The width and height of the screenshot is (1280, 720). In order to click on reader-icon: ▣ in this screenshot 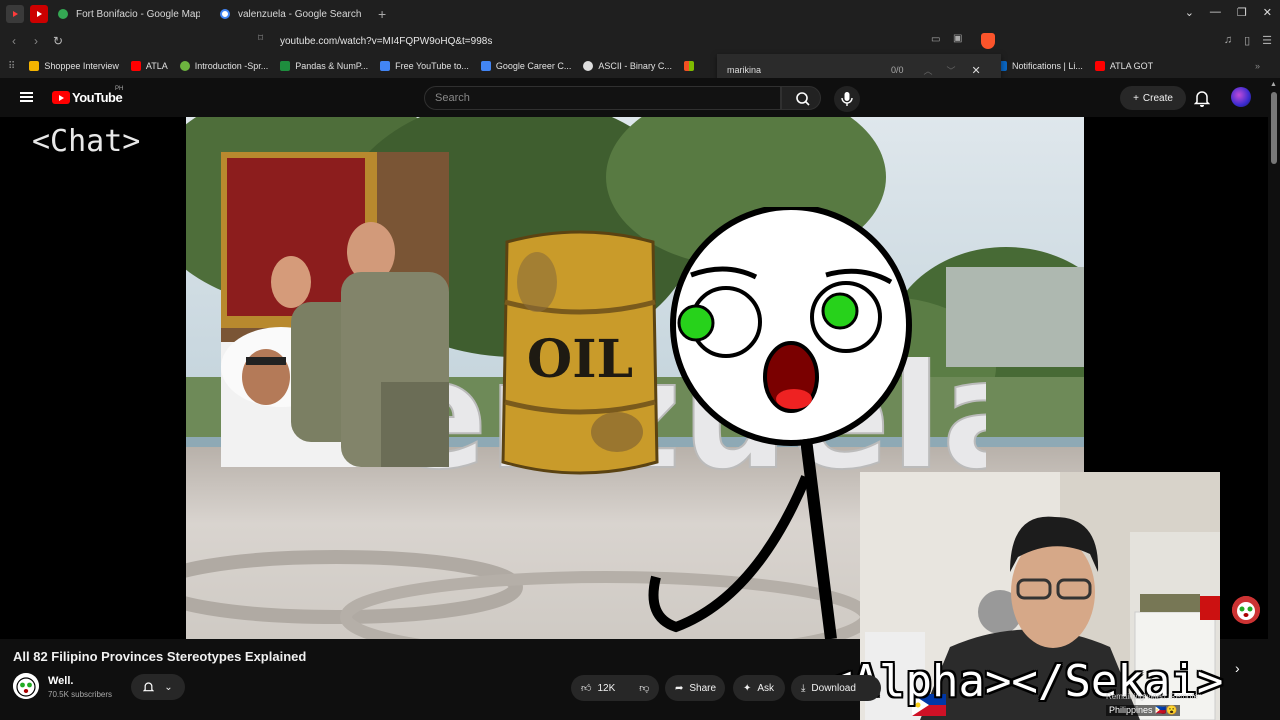, I will do `click(957, 38)`.